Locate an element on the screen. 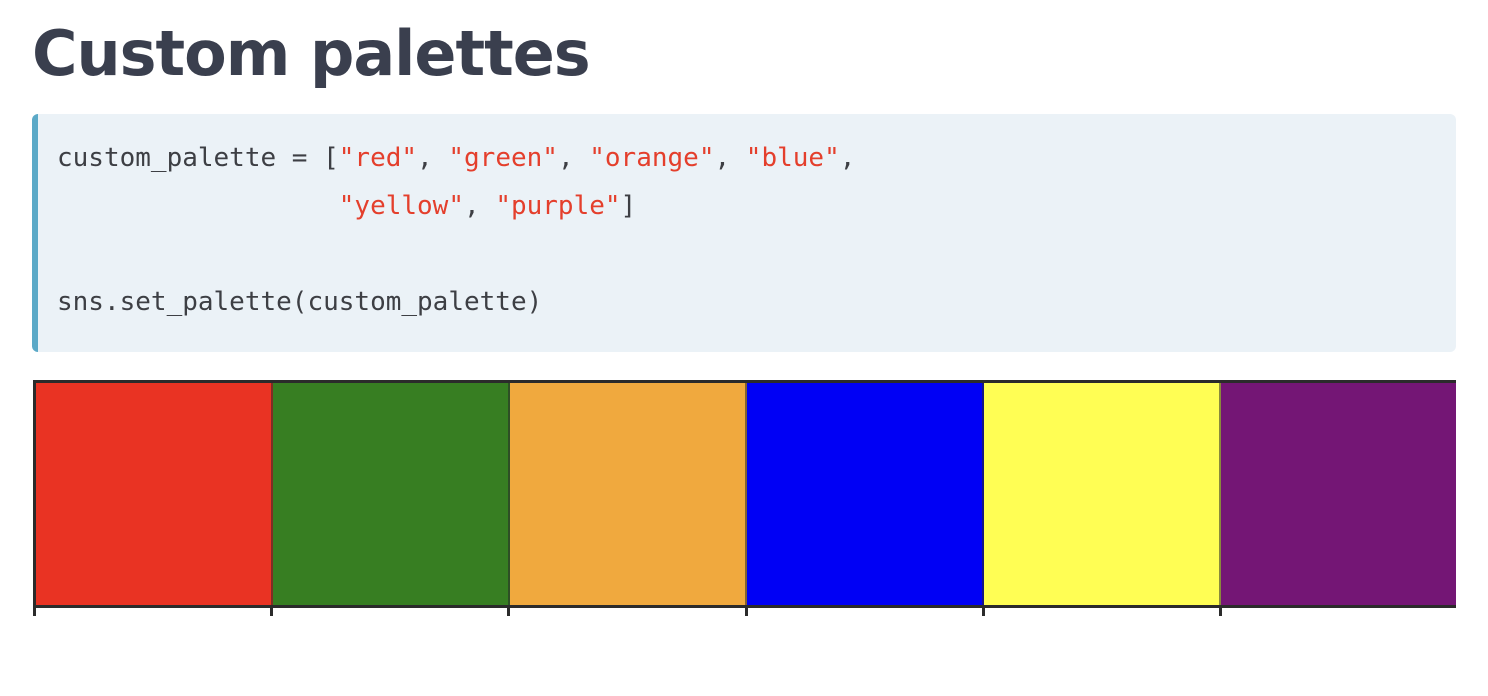 This screenshot has height=696, width=1488. swatch-blue is located at coordinates (865, 494).